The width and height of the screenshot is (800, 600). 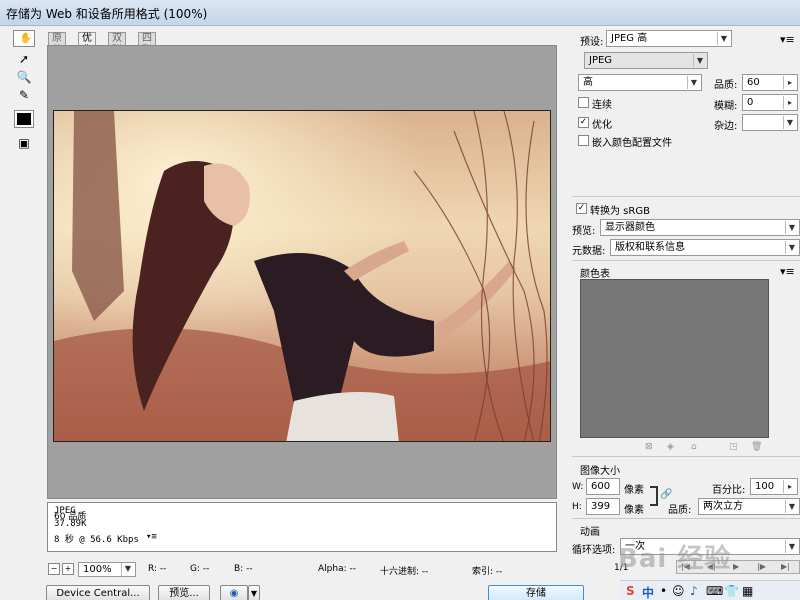 What do you see at coordinates (714, 591) in the screenshot?
I see `keyboard-icon: ⌨` at bounding box center [714, 591].